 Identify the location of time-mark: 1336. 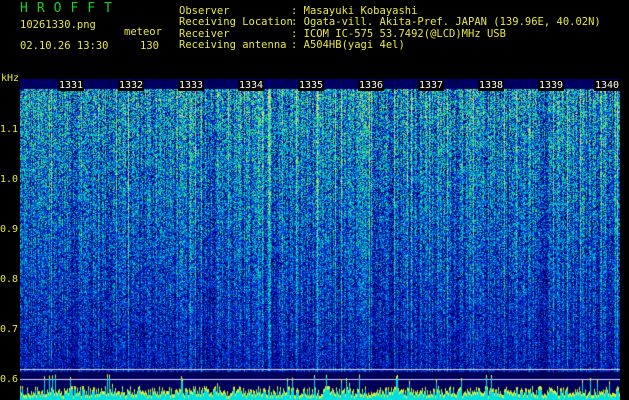
(371, 85).